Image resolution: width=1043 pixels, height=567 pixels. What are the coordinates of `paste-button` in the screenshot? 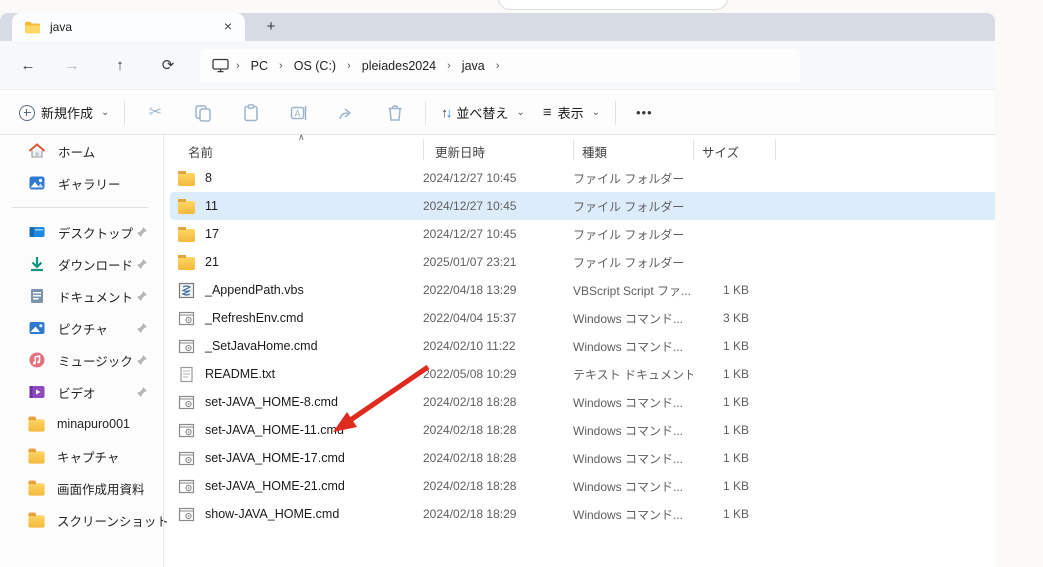 It's located at (251, 113).